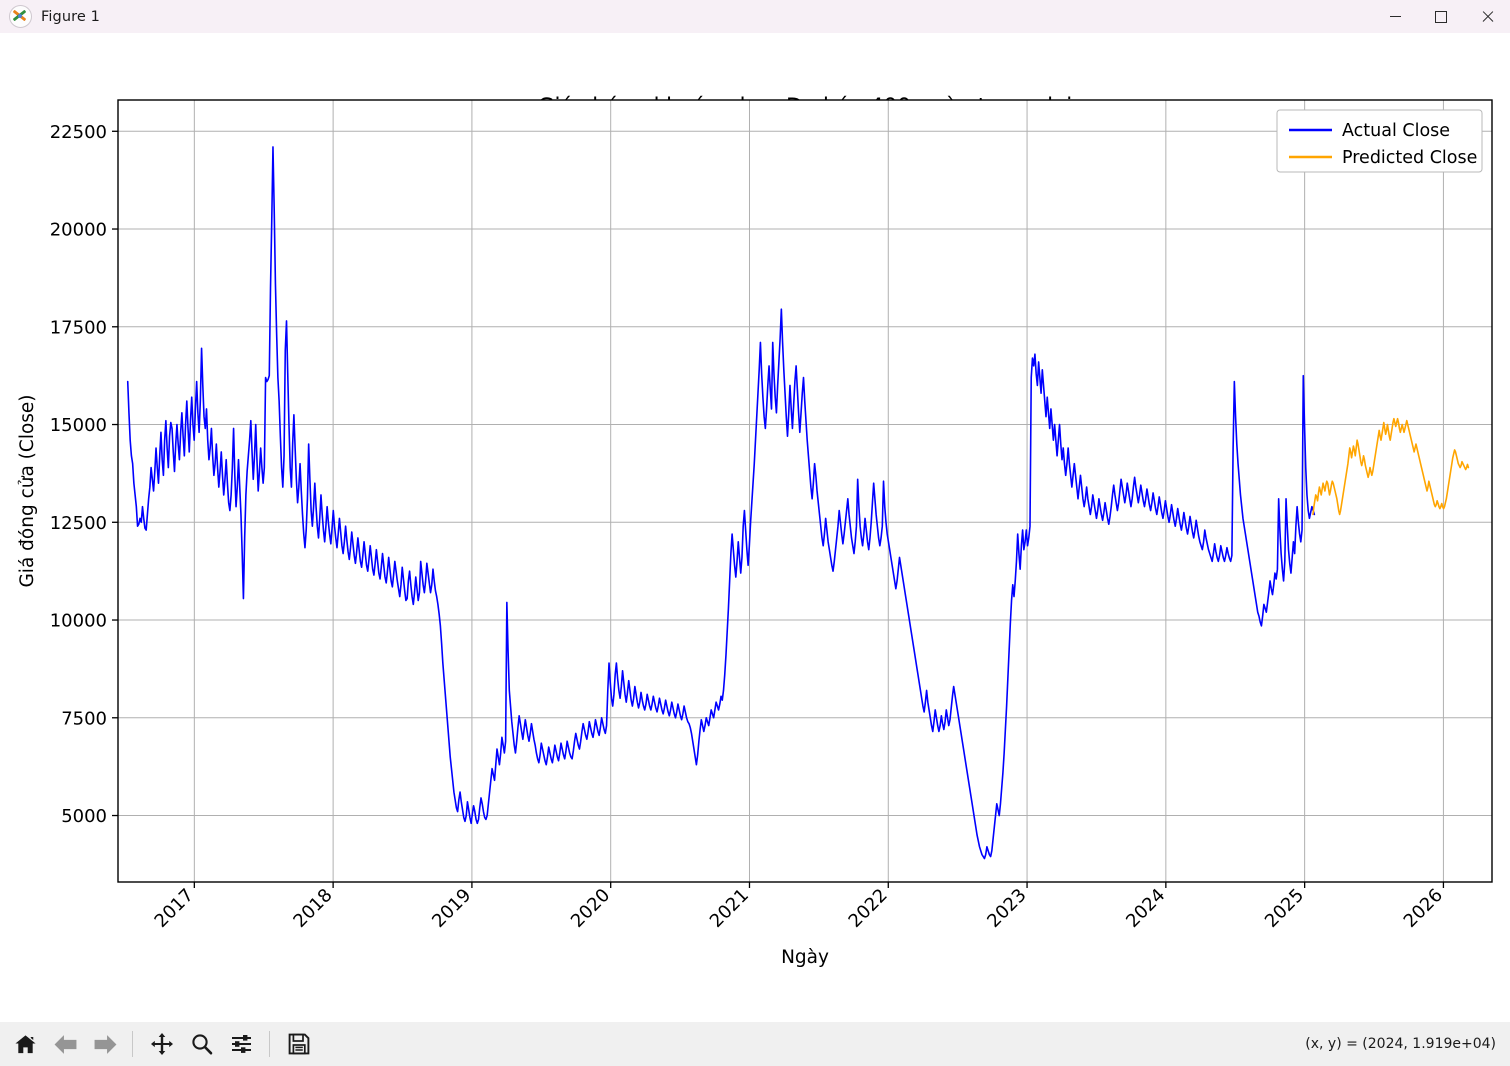 The image size is (1510, 1066). Describe the element at coordinates (78, 230) in the screenshot. I see `y-tick-label: 20000` at that location.